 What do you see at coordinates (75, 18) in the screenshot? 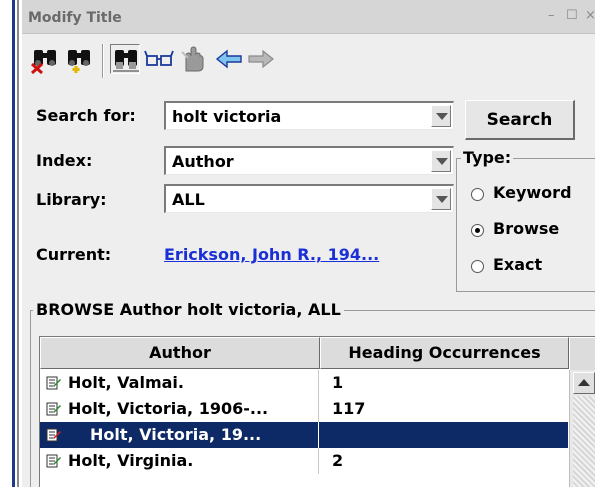
I see `window-title: Modify Title` at bounding box center [75, 18].